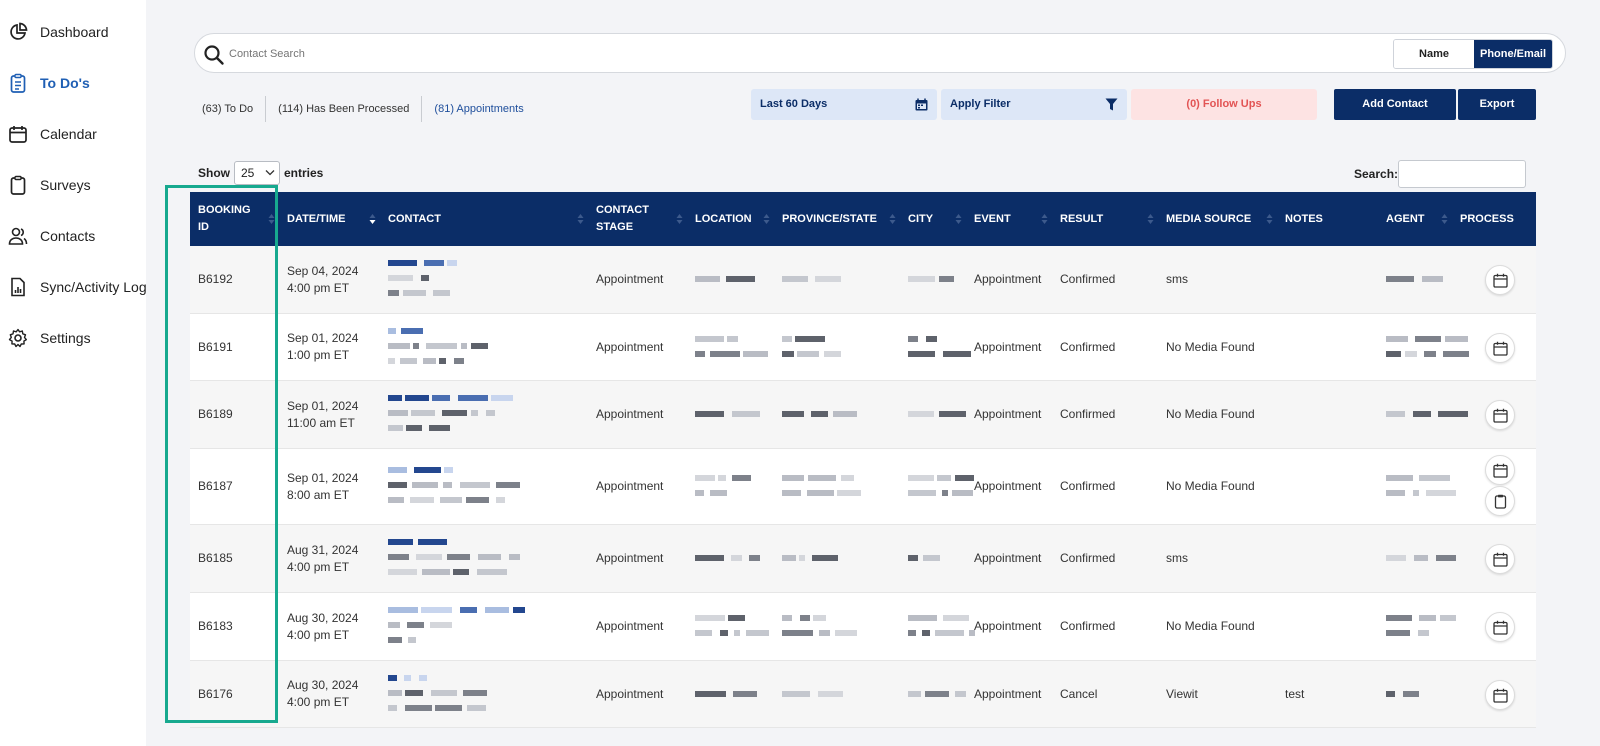 This screenshot has height=746, width=1600. What do you see at coordinates (1210, 414) in the screenshot?
I see `media-source-cell: No Media Found` at bounding box center [1210, 414].